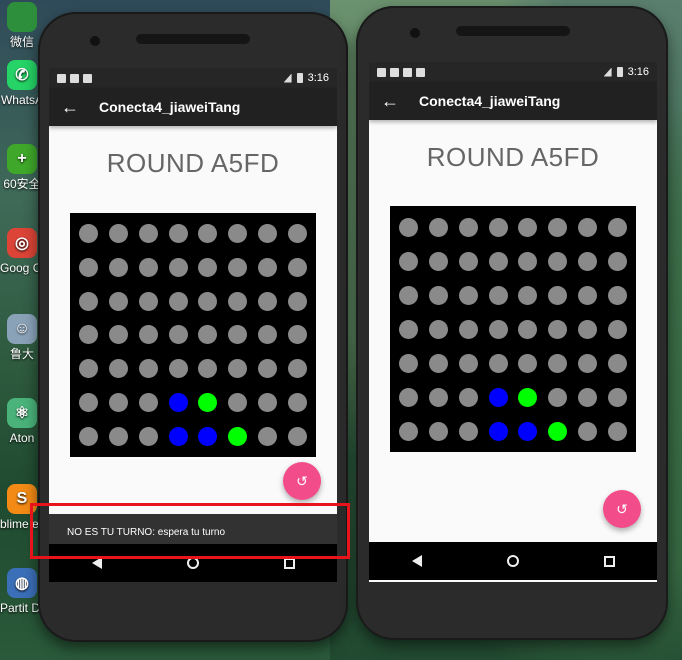  Describe the element at coordinates (512, 561) in the screenshot. I see `nav-home-icon` at that location.